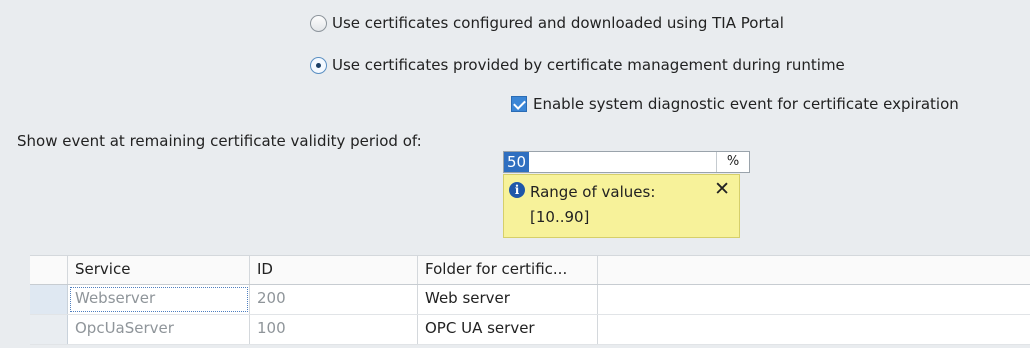 The width and height of the screenshot is (1030, 348). Describe the element at coordinates (159, 270) in the screenshot. I see `column-header-service: Service` at that location.